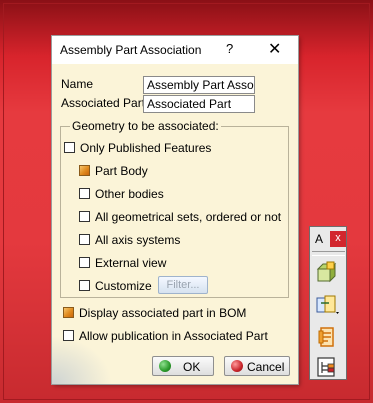 The width and height of the screenshot is (373, 403). I want to click on only-published-checkbox, so click(69, 147).